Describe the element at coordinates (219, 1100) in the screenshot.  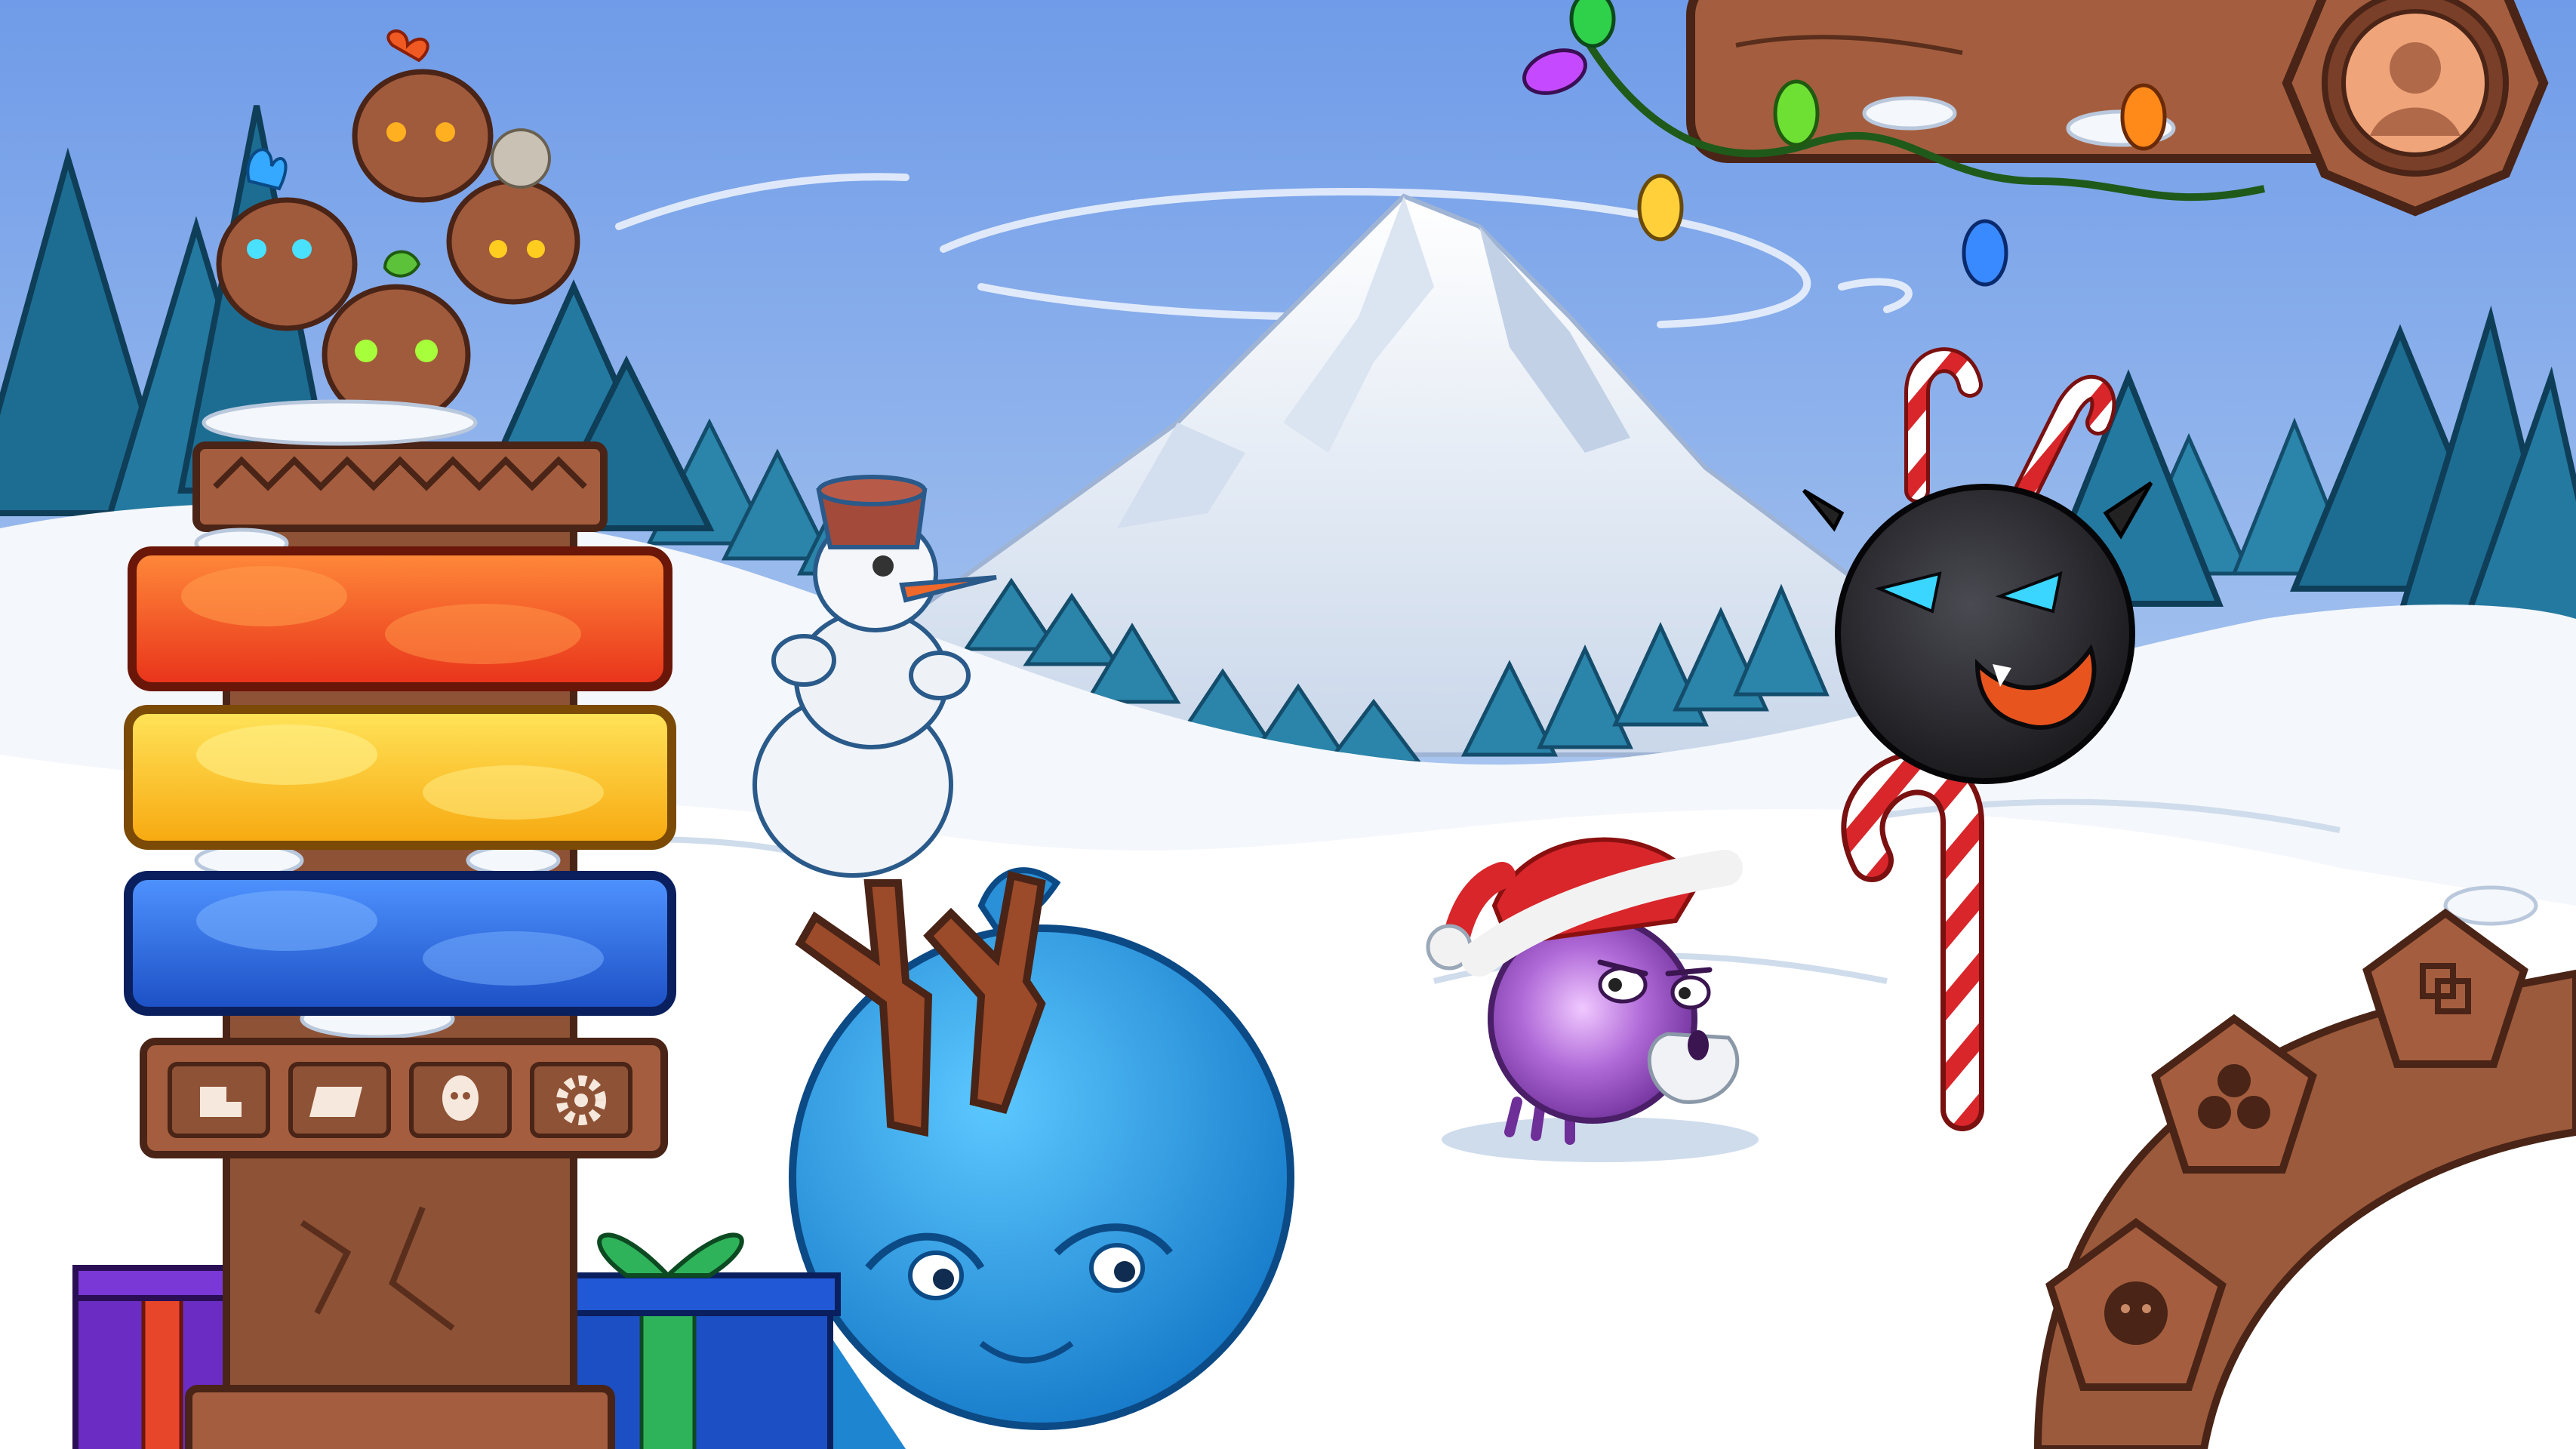
I see `home-icon` at that location.